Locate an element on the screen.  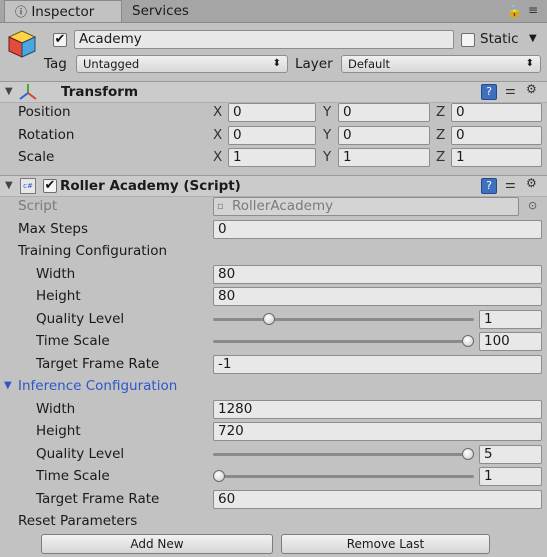
static-dropdown-icon: ▼ is located at coordinates (533, 39).